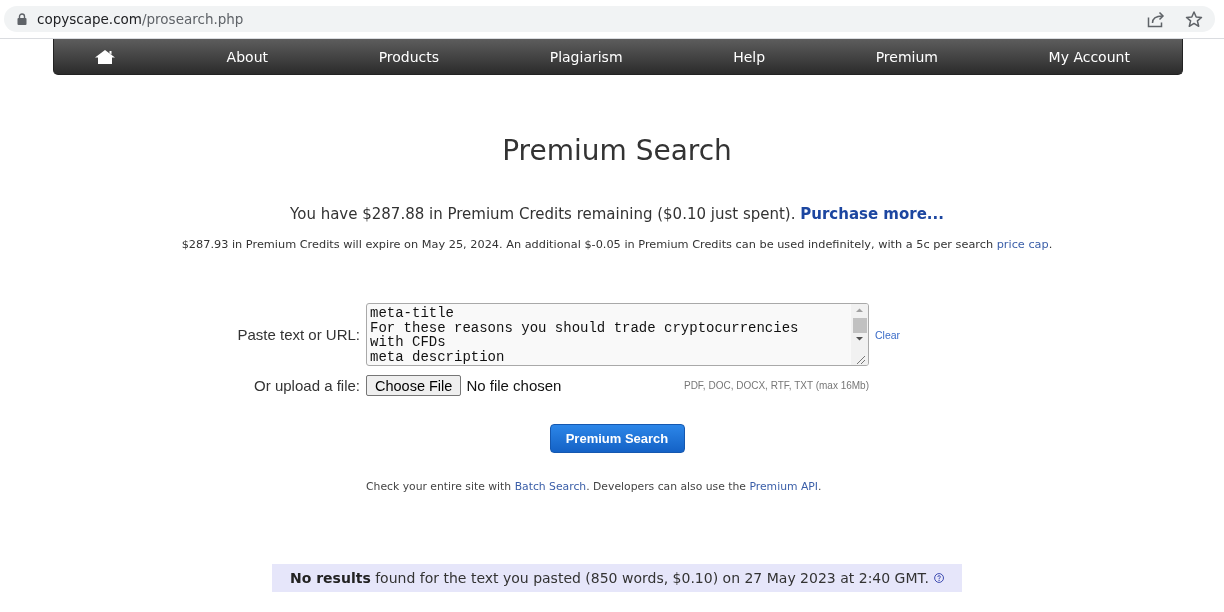 This screenshot has height=612, width=1224. Describe the element at coordinates (594, 487) in the screenshot. I see `info-note: Check your entire site with Batch Search. Developers can also use the Premium API.` at that location.